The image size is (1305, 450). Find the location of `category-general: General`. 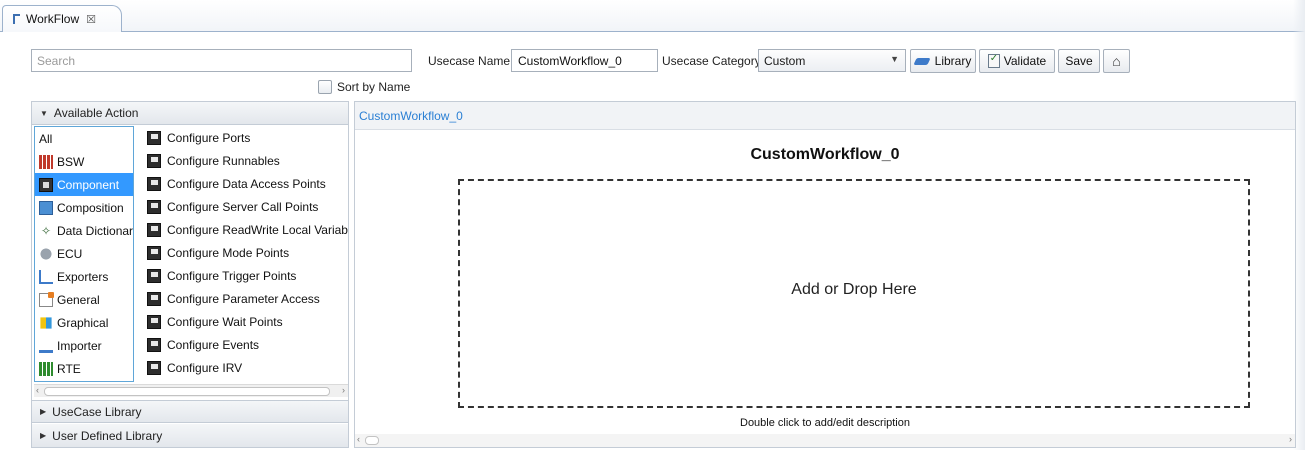

category-general: General is located at coordinates (84, 299).